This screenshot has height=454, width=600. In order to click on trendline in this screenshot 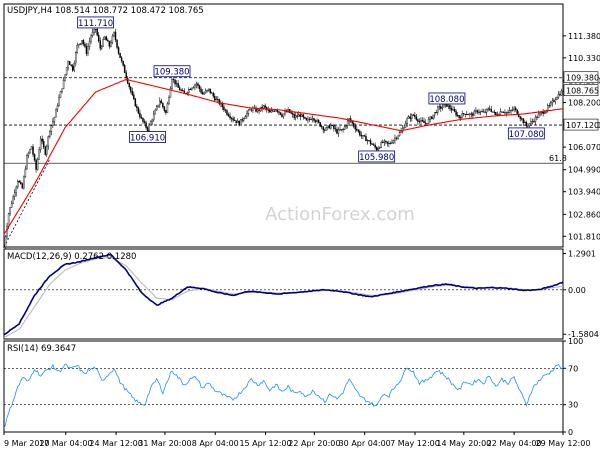, I will do `click(27, 203)`.